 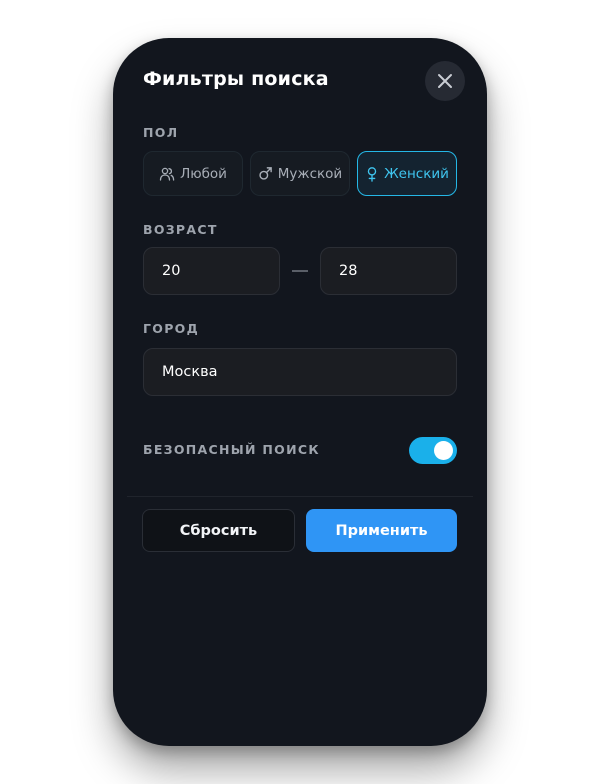 What do you see at coordinates (381, 530) in the screenshot?
I see `apply-button: Применить` at bounding box center [381, 530].